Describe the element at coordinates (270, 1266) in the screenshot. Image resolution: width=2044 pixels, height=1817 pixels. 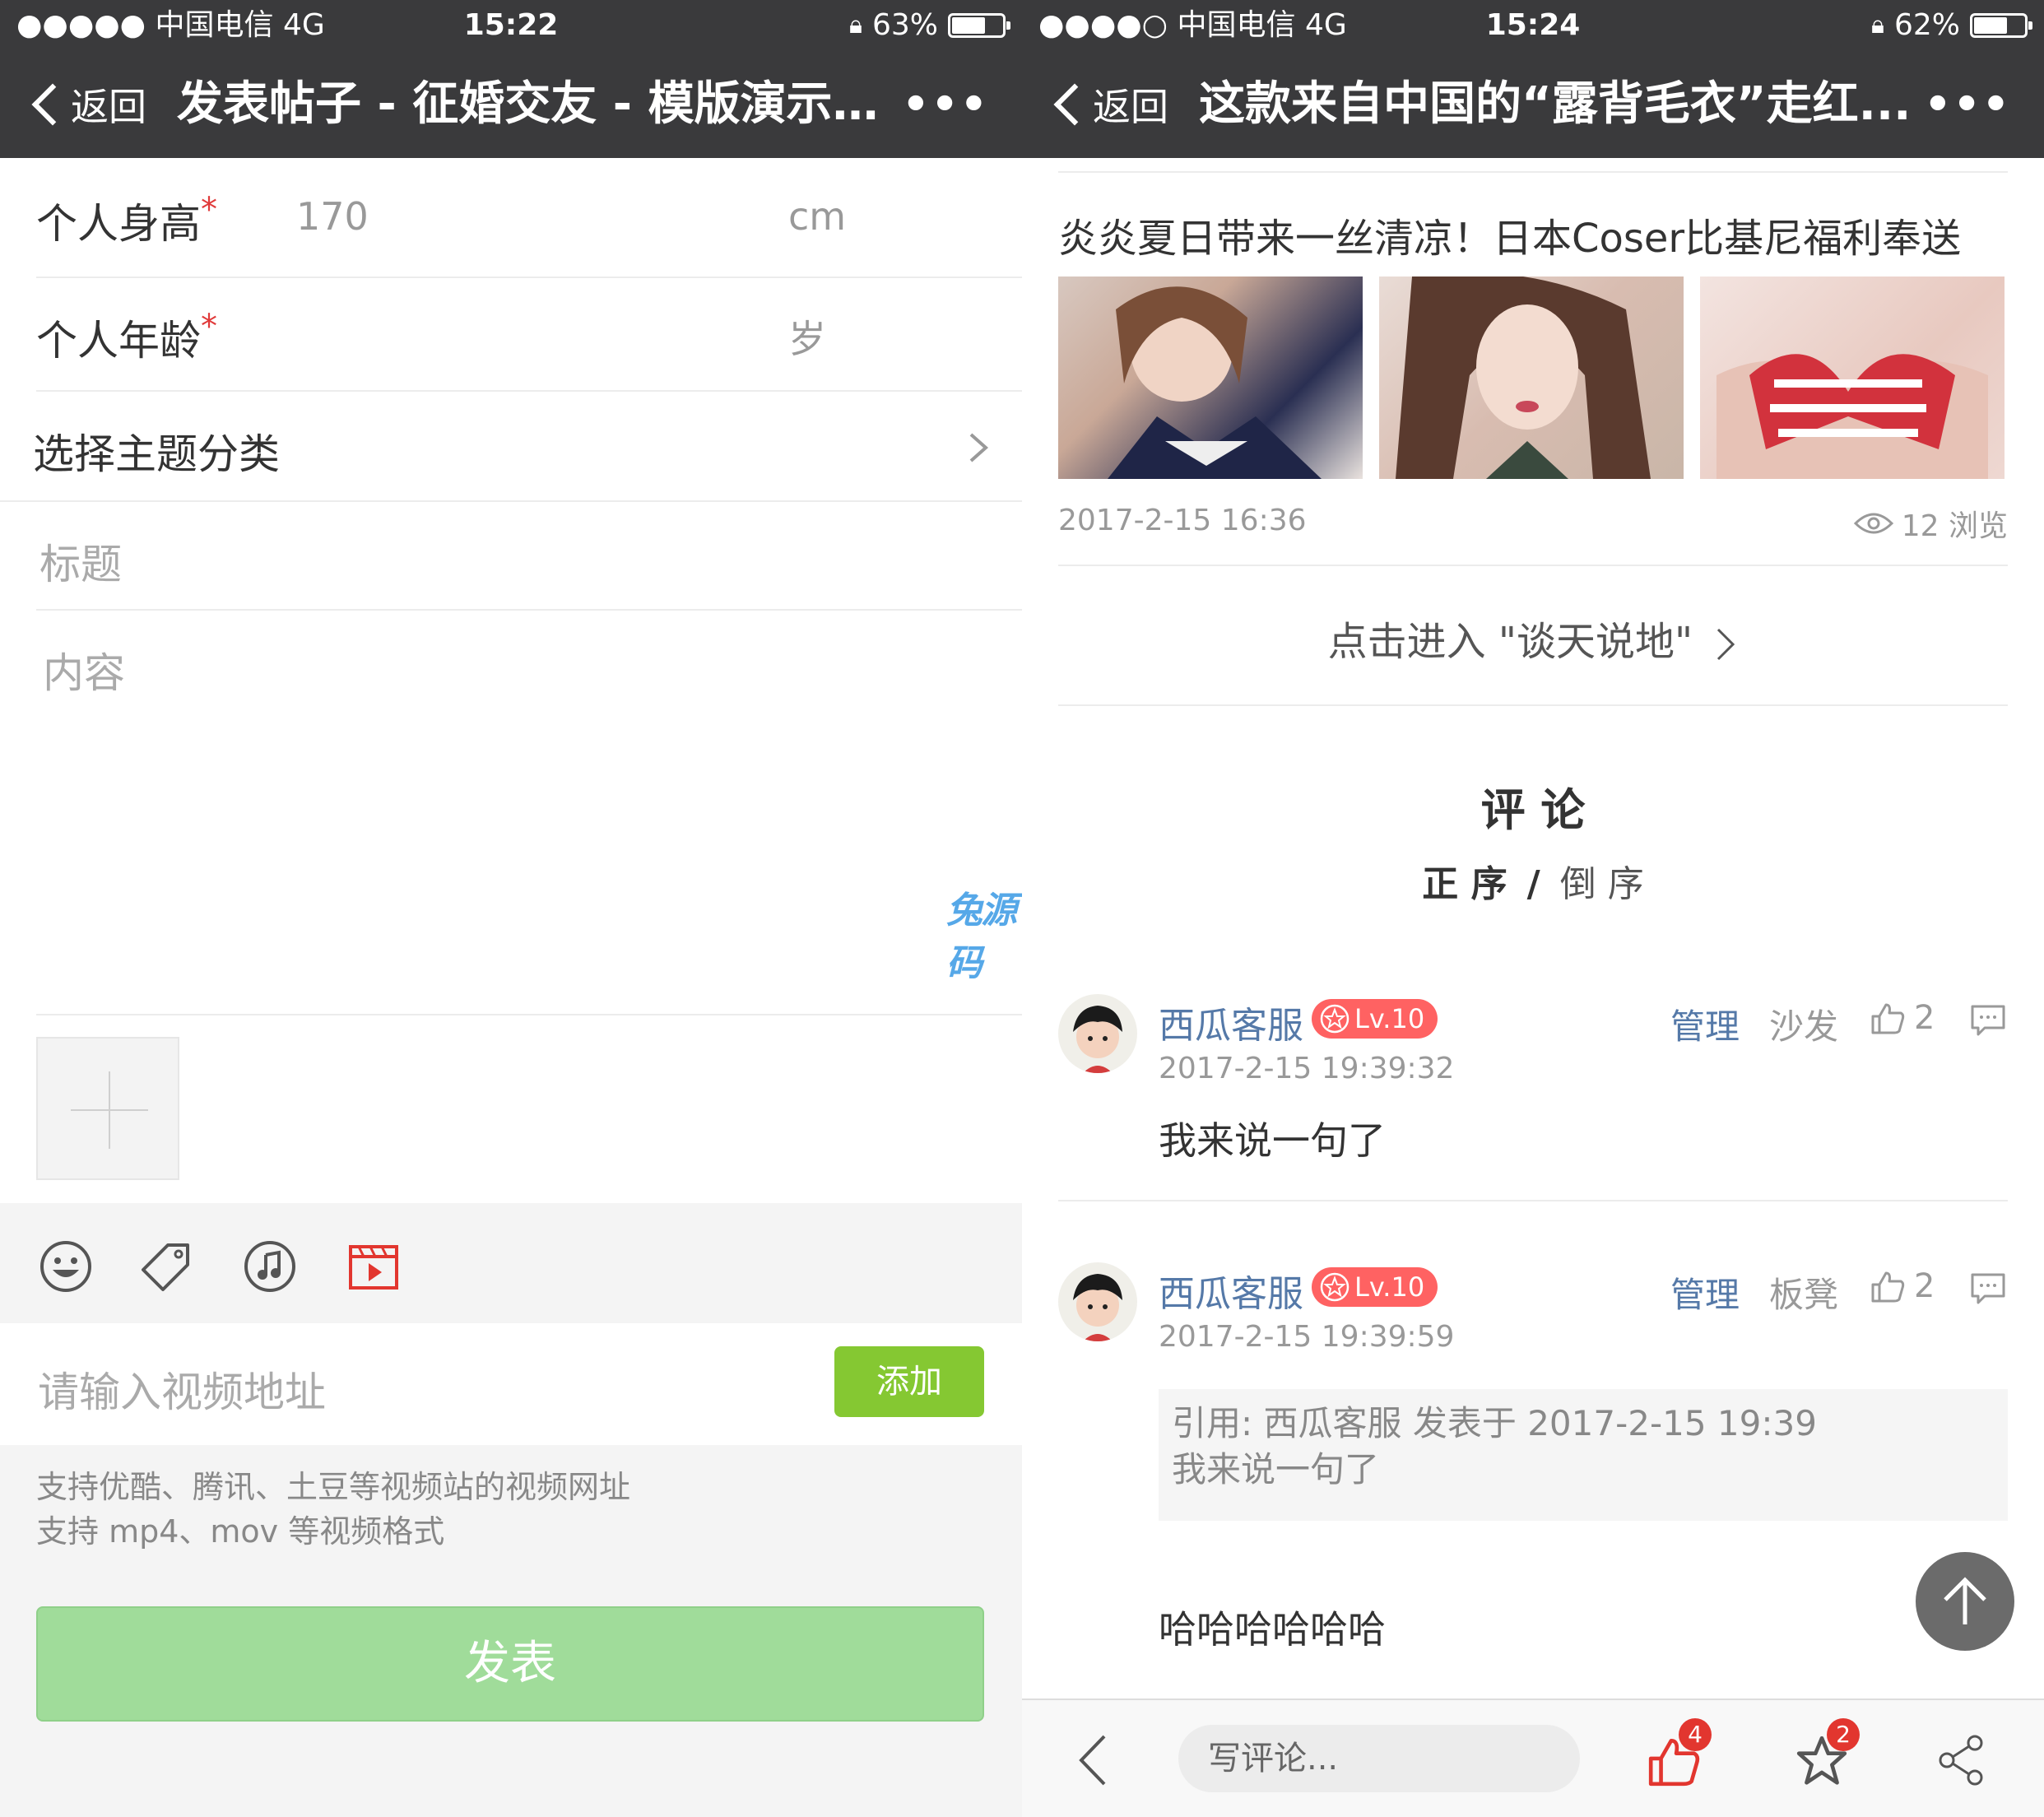
I see `music-icon` at that location.